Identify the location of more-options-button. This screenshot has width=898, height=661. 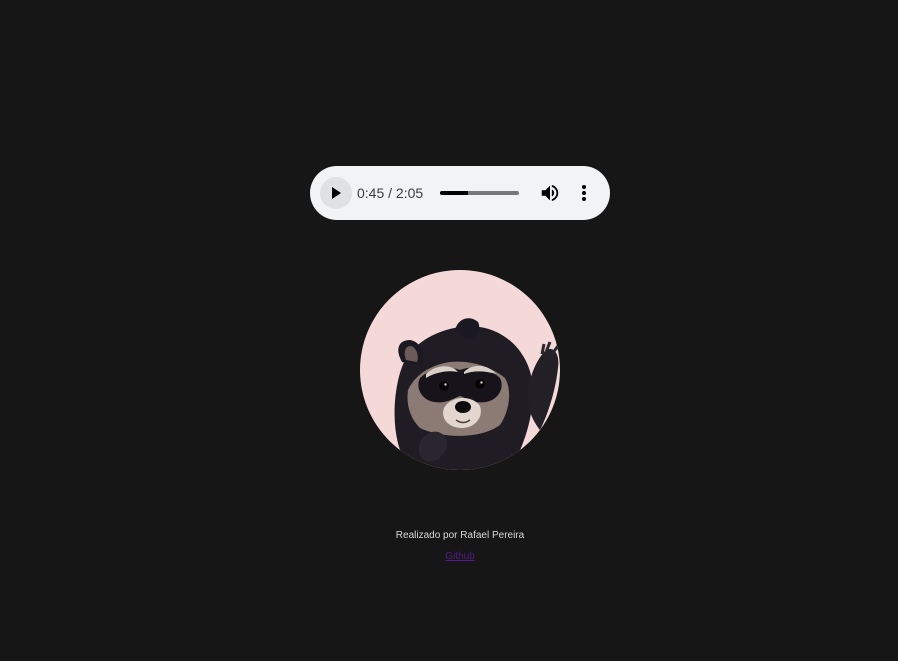
(584, 193).